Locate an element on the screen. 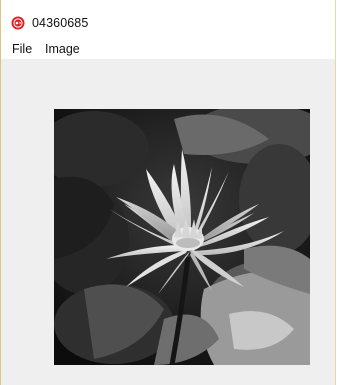 The width and height of the screenshot is (337, 385). window-title: 04360685 is located at coordinates (60, 23).